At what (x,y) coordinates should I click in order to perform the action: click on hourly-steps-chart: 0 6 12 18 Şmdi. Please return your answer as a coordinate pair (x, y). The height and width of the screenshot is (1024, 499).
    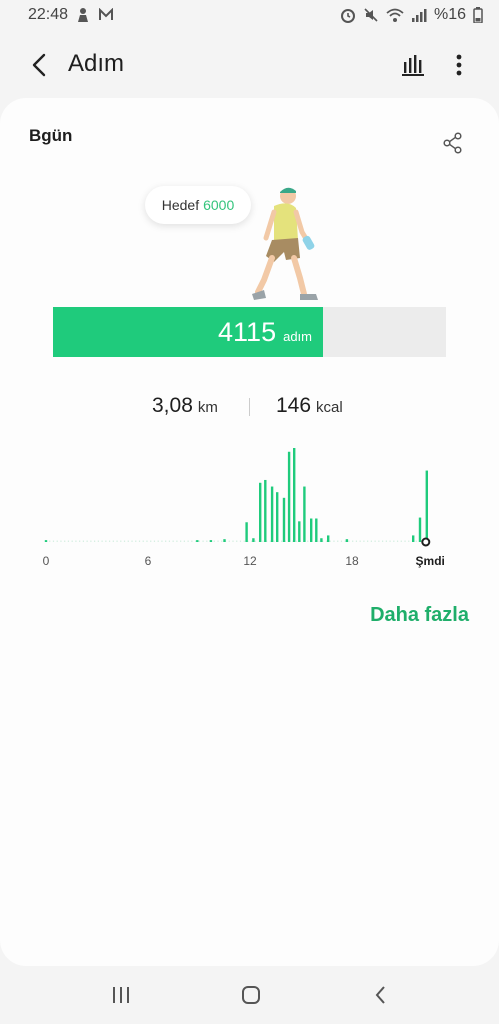
    Looking at the image, I should click on (244, 508).